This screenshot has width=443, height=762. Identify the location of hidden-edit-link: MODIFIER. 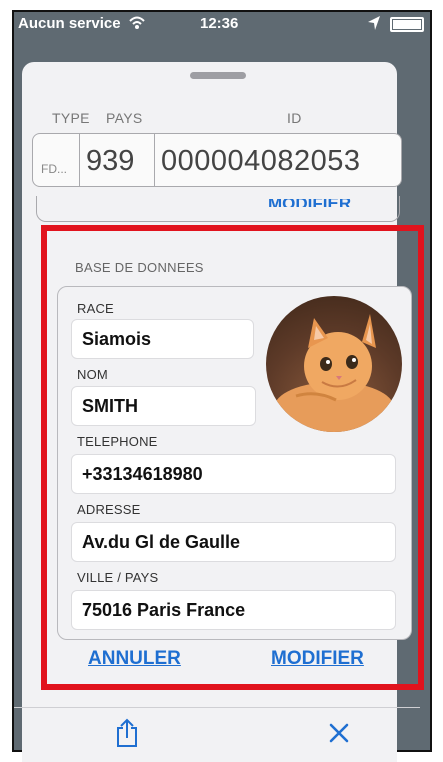
(309, 203).